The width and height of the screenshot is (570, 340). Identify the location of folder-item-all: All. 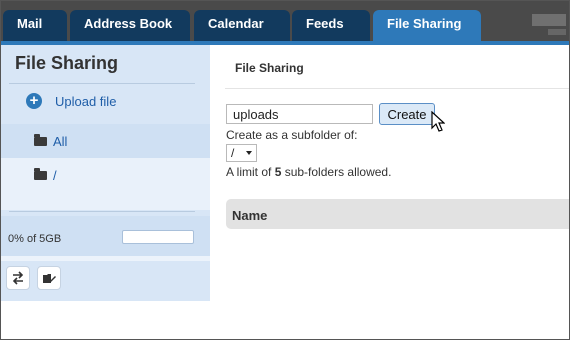
(105, 141).